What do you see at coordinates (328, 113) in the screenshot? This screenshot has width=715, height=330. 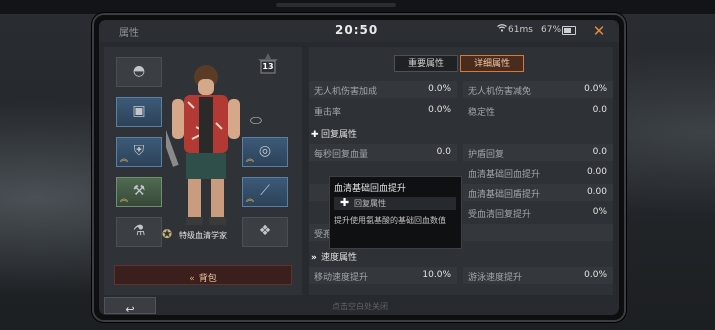 I see `stat-label: 重击率` at bounding box center [328, 113].